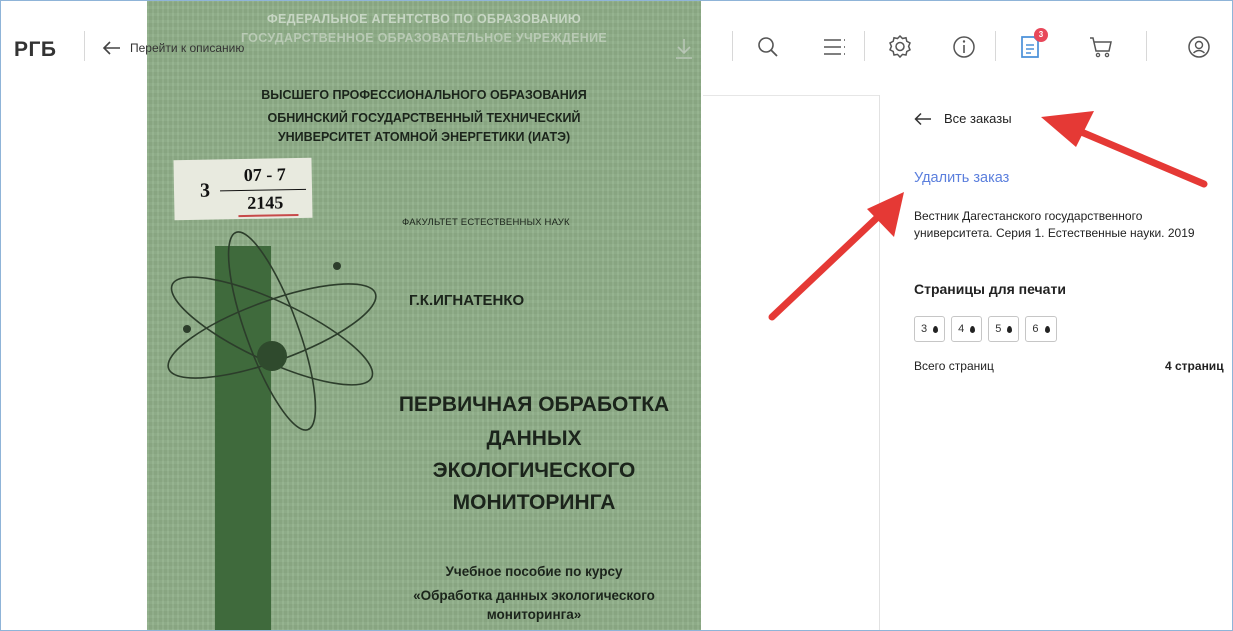  Describe the element at coordinates (187, 48) in the screenshot. I see `back-to-description-label: Перейти к описанию` at that location.